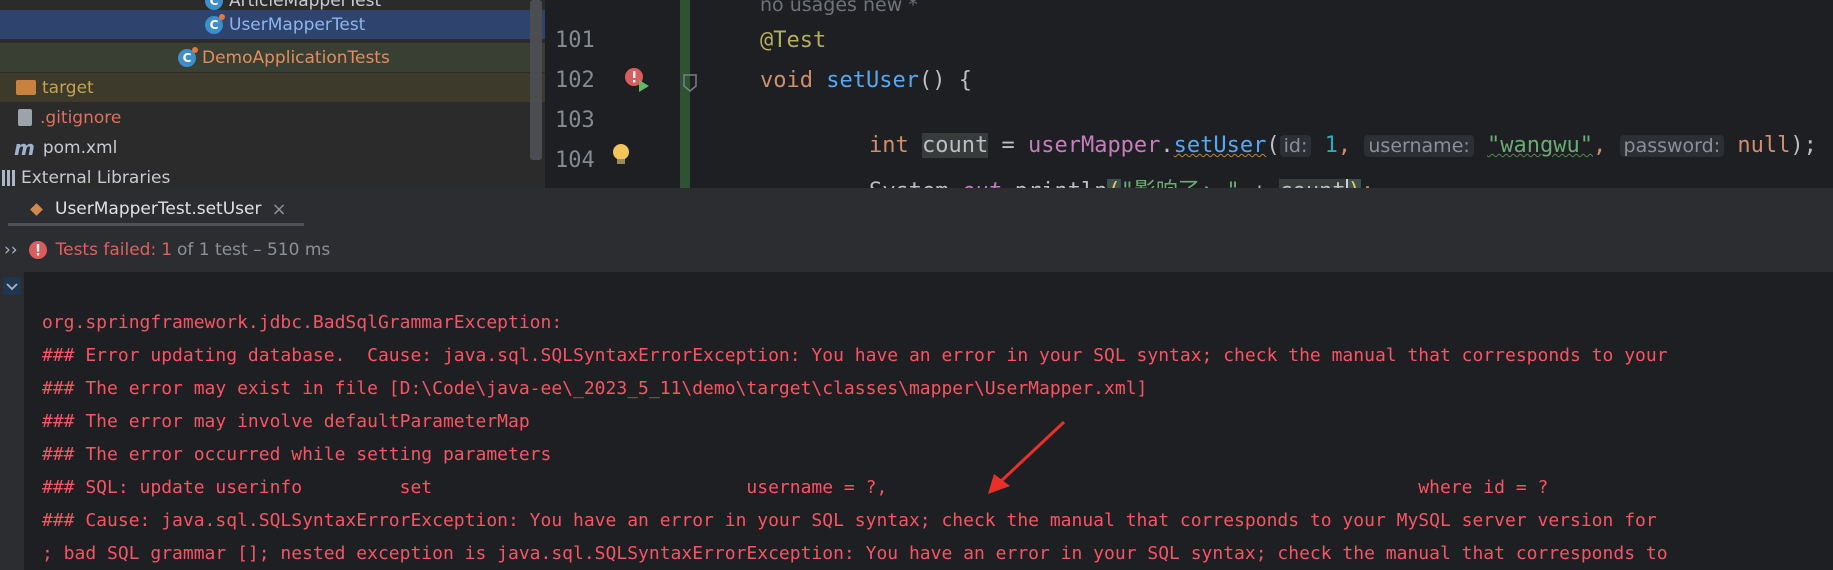 This screenshot has width=1833, height=570. Describe the element at coordinates (24, 147) in the screenshot. I see `maven-icon: m` at that location.